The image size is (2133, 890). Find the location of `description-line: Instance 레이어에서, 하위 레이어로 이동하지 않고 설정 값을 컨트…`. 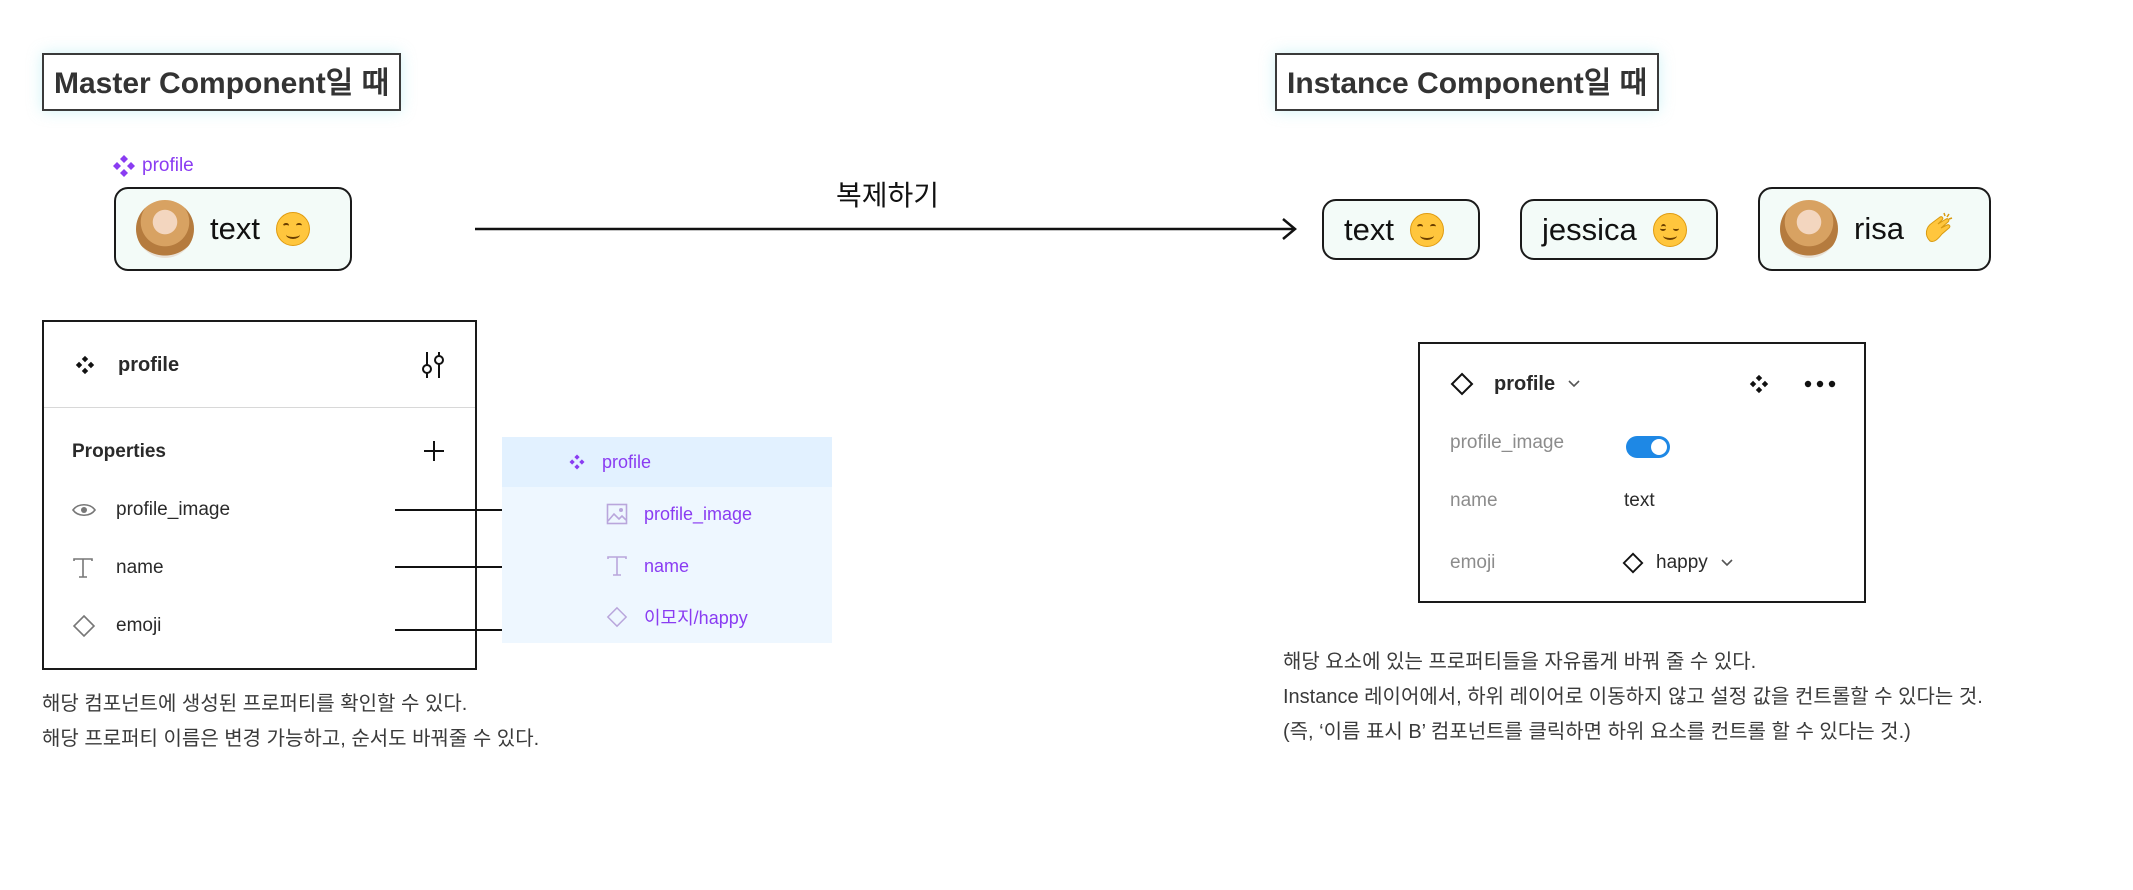

description-line: Instance 레이어에서, 하위 레이어로 이동하지 않고 설정 값을 컨트… is located at coordinates (1633, 697).